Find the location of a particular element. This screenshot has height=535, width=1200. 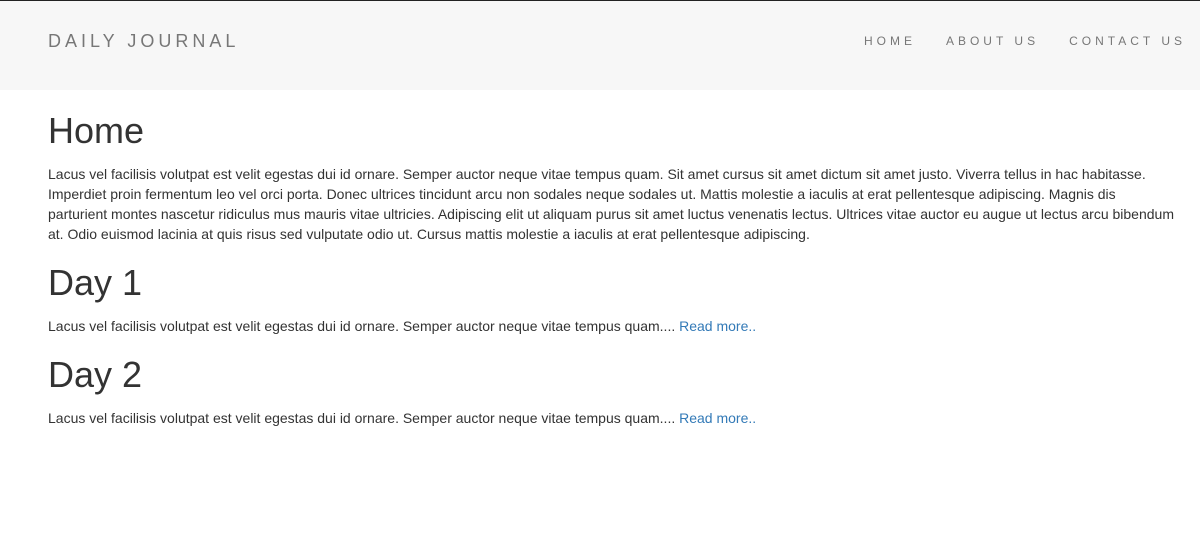

nav-item-contact-us: CONTACT US is located at coordinates (1127, 41).